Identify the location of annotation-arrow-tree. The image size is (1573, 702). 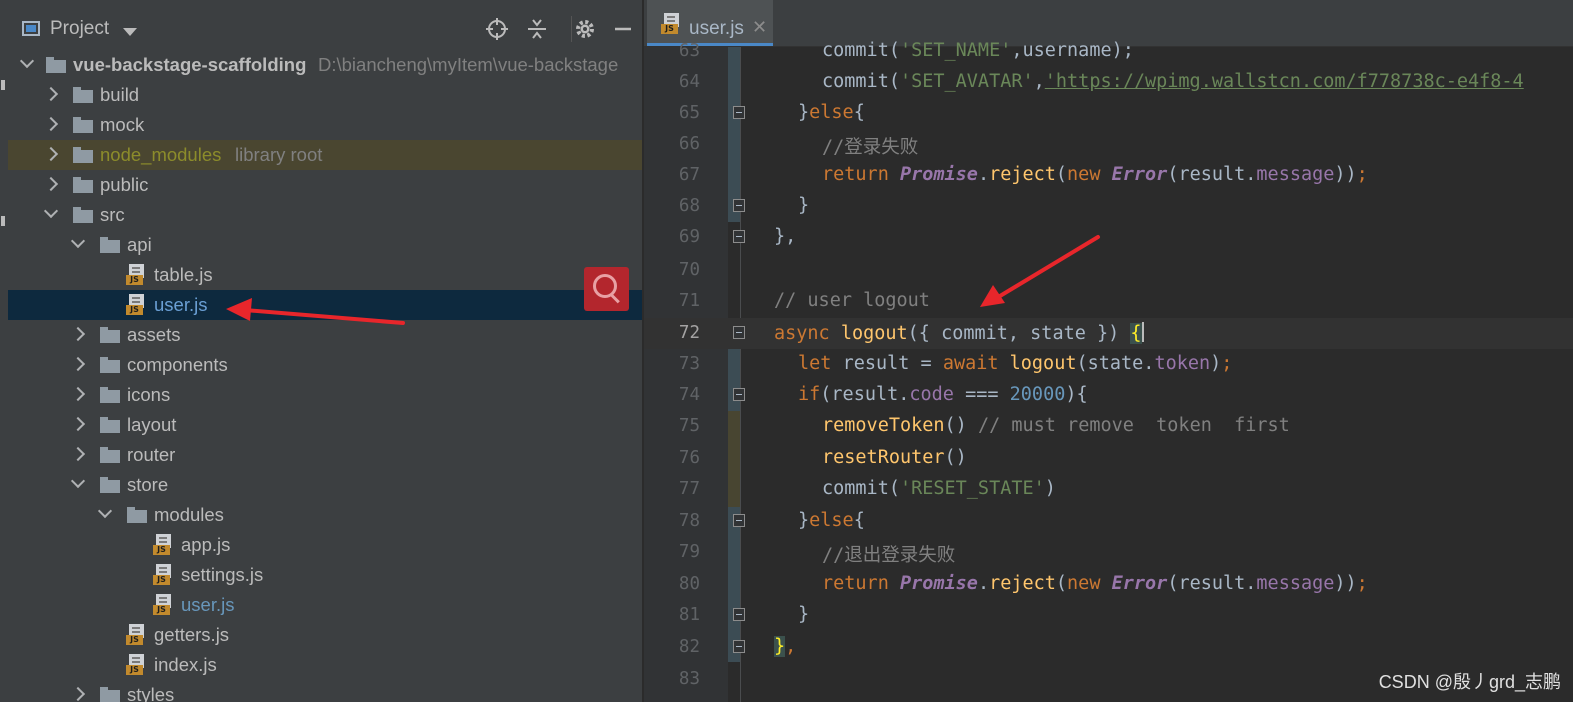
(315, 311).